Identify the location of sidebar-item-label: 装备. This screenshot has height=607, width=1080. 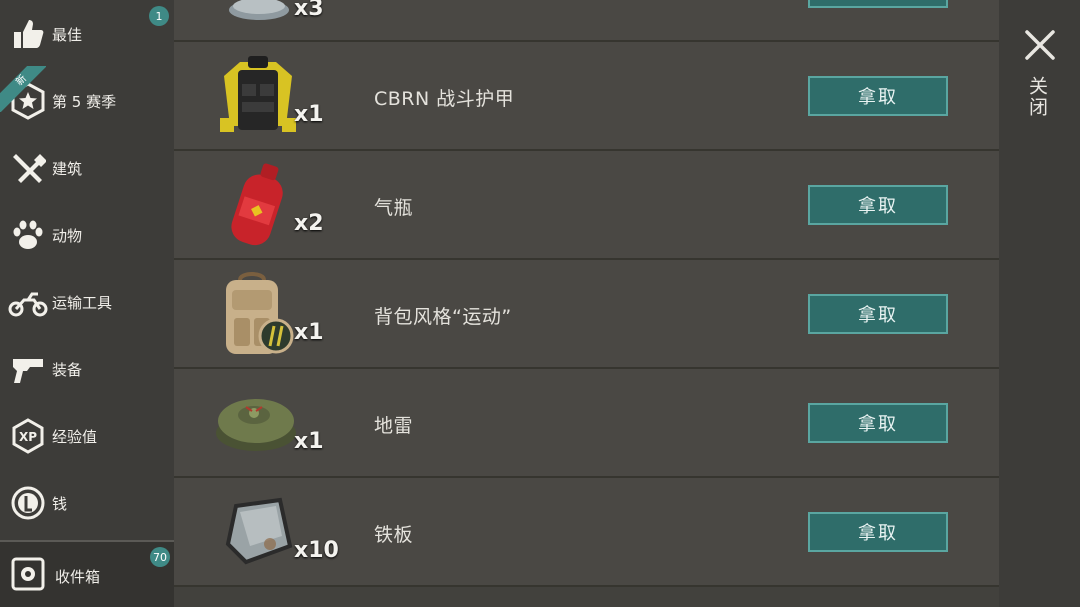
(67, 369).